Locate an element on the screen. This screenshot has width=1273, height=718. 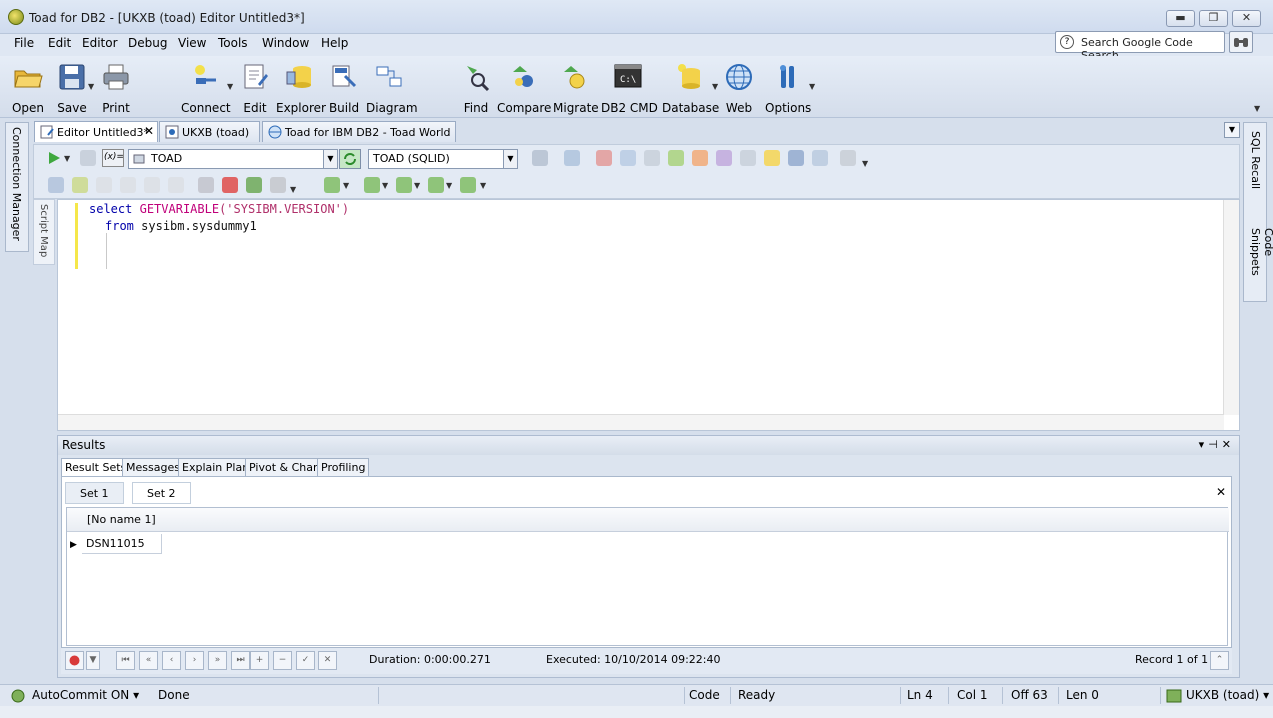
toolbar-print-button: Print is located at coordinates (116, 87).